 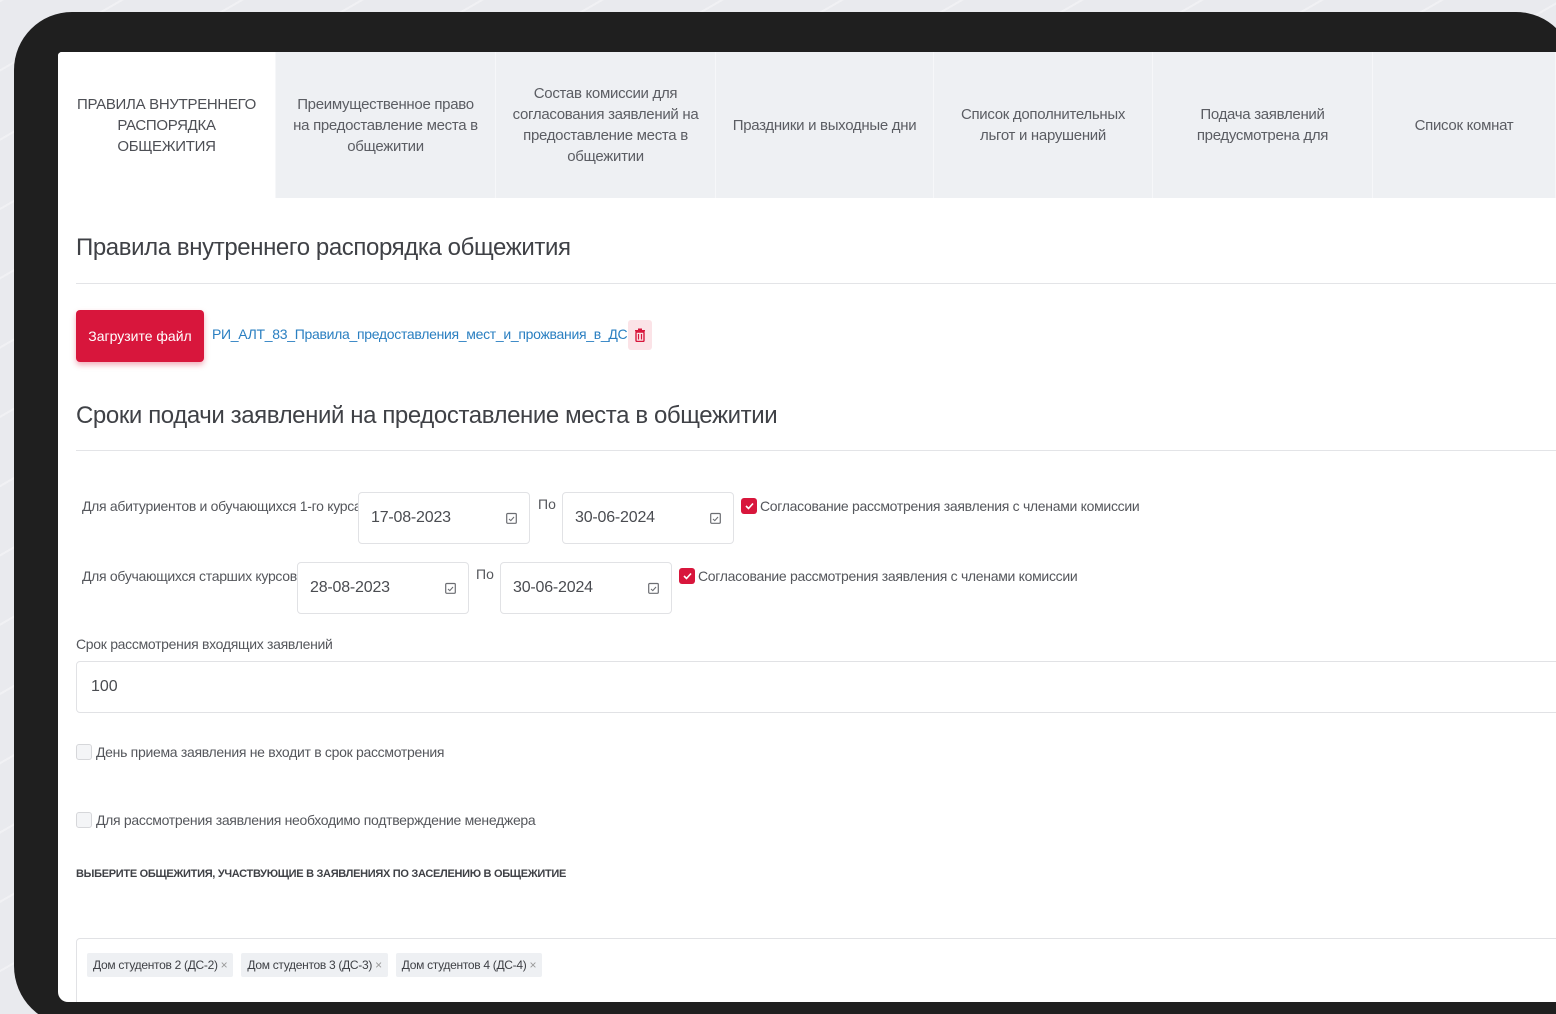 I want to click on dorm-tag: Дом студентов 4 (ДС-4) ×, so click(x=469, y=965).